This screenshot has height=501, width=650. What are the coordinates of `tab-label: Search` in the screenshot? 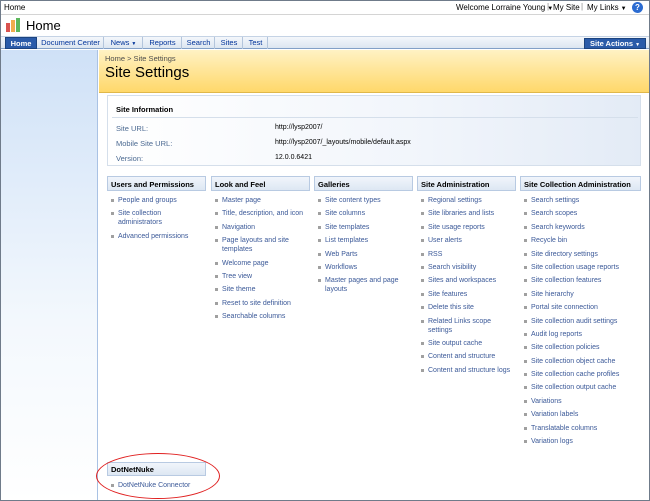 It's located at (198, 42).